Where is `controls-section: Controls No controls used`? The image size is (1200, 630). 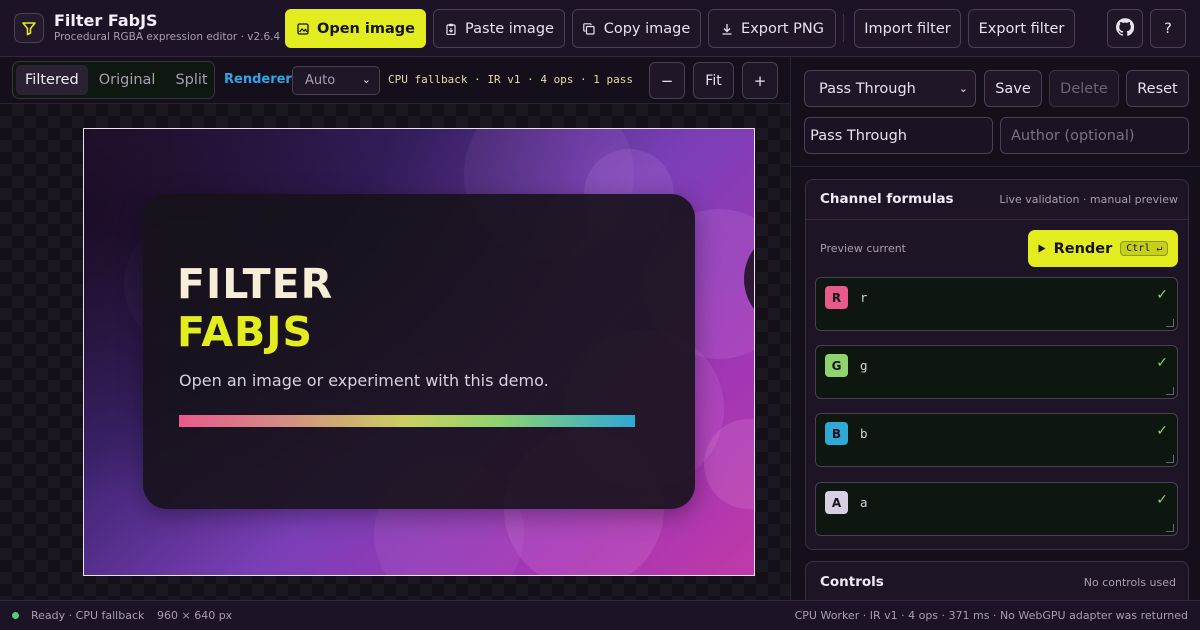
controls-section: Controls No controls used is located at coordinates (997, 580).